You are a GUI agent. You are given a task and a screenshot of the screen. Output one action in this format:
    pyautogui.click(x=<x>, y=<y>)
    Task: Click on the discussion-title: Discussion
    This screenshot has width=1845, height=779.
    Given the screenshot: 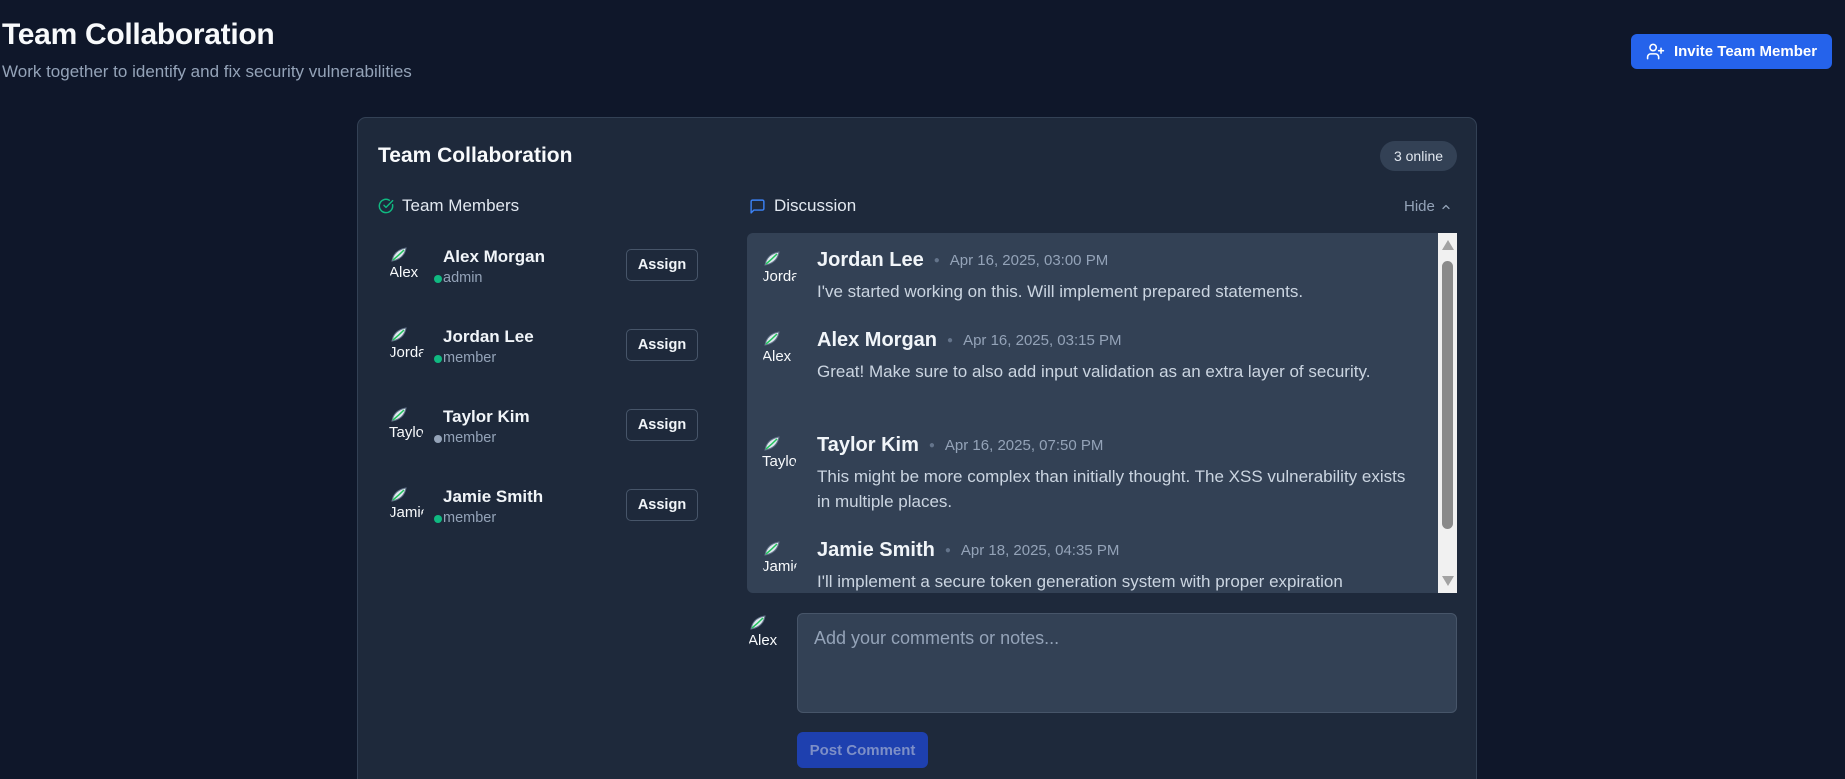 What is the action you would take?
    pyautogui.click(x=815, y=205)
    